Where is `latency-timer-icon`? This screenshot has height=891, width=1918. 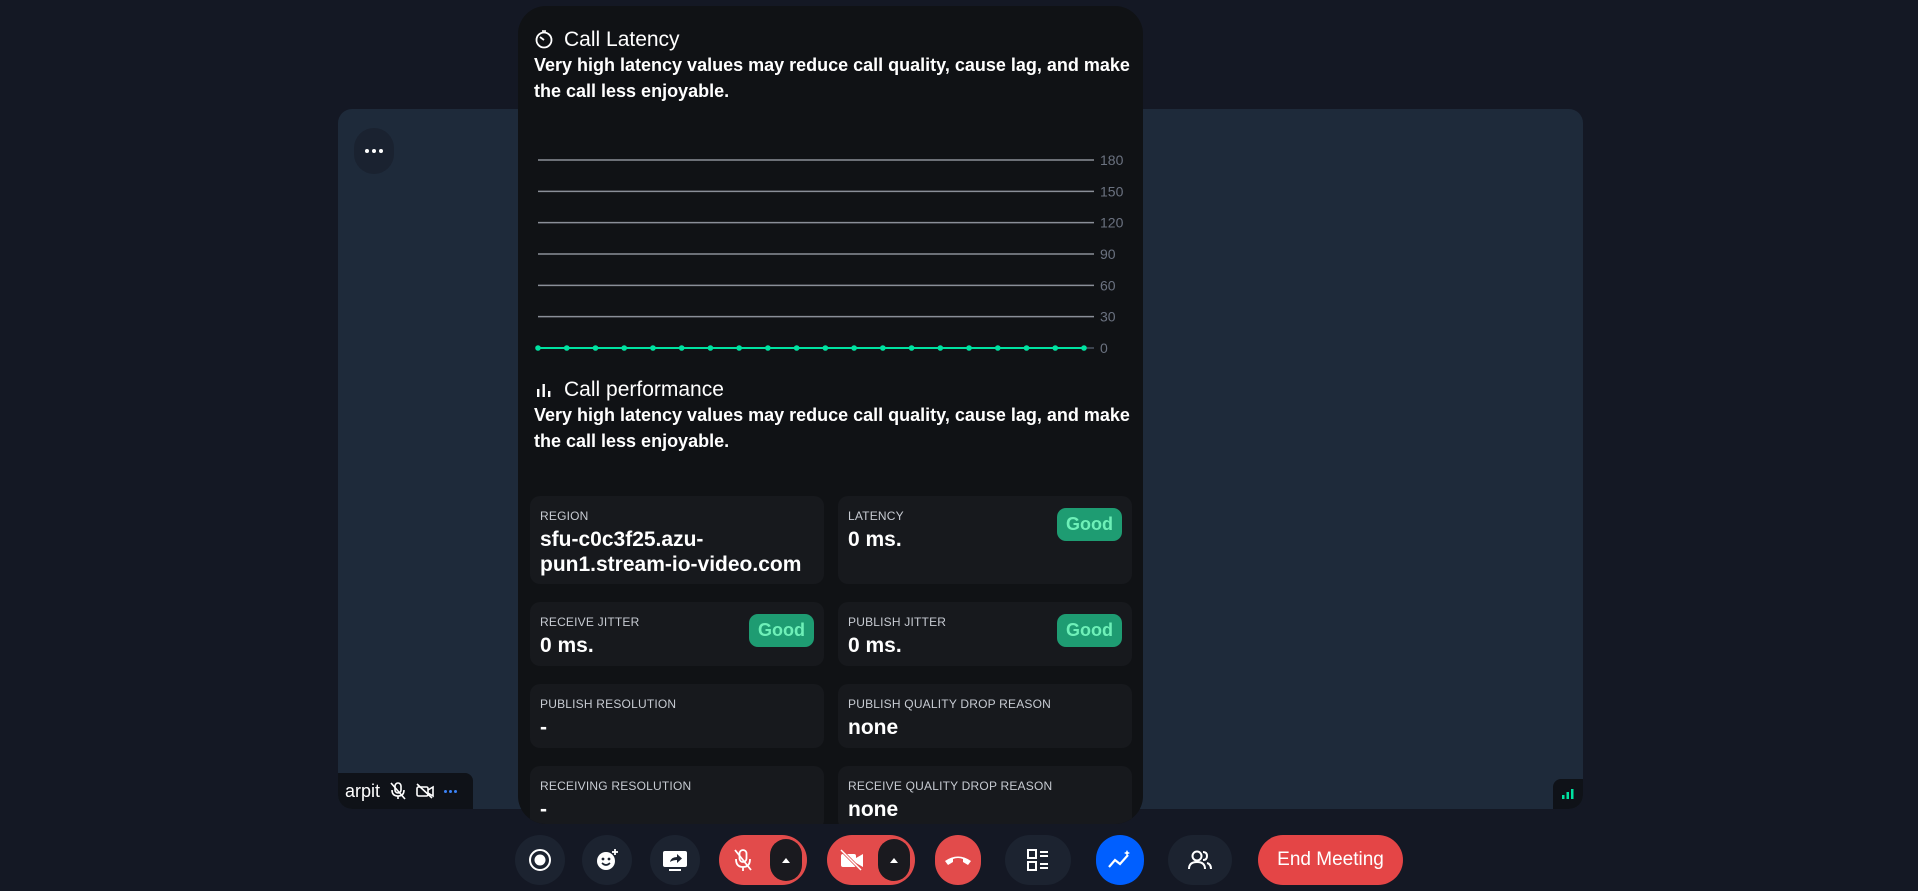
latency-timer-icon is located at coordinates (544, 39).